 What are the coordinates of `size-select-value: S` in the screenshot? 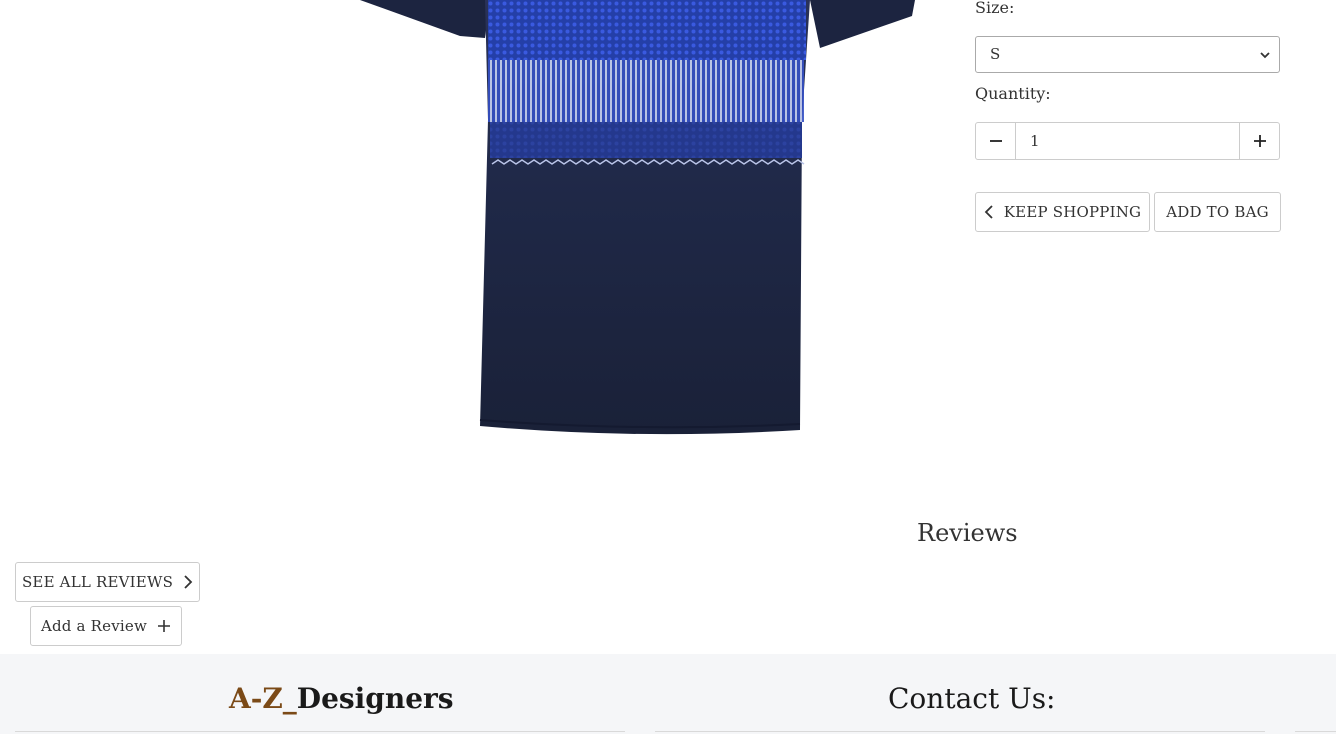 It's located at (995, 54).